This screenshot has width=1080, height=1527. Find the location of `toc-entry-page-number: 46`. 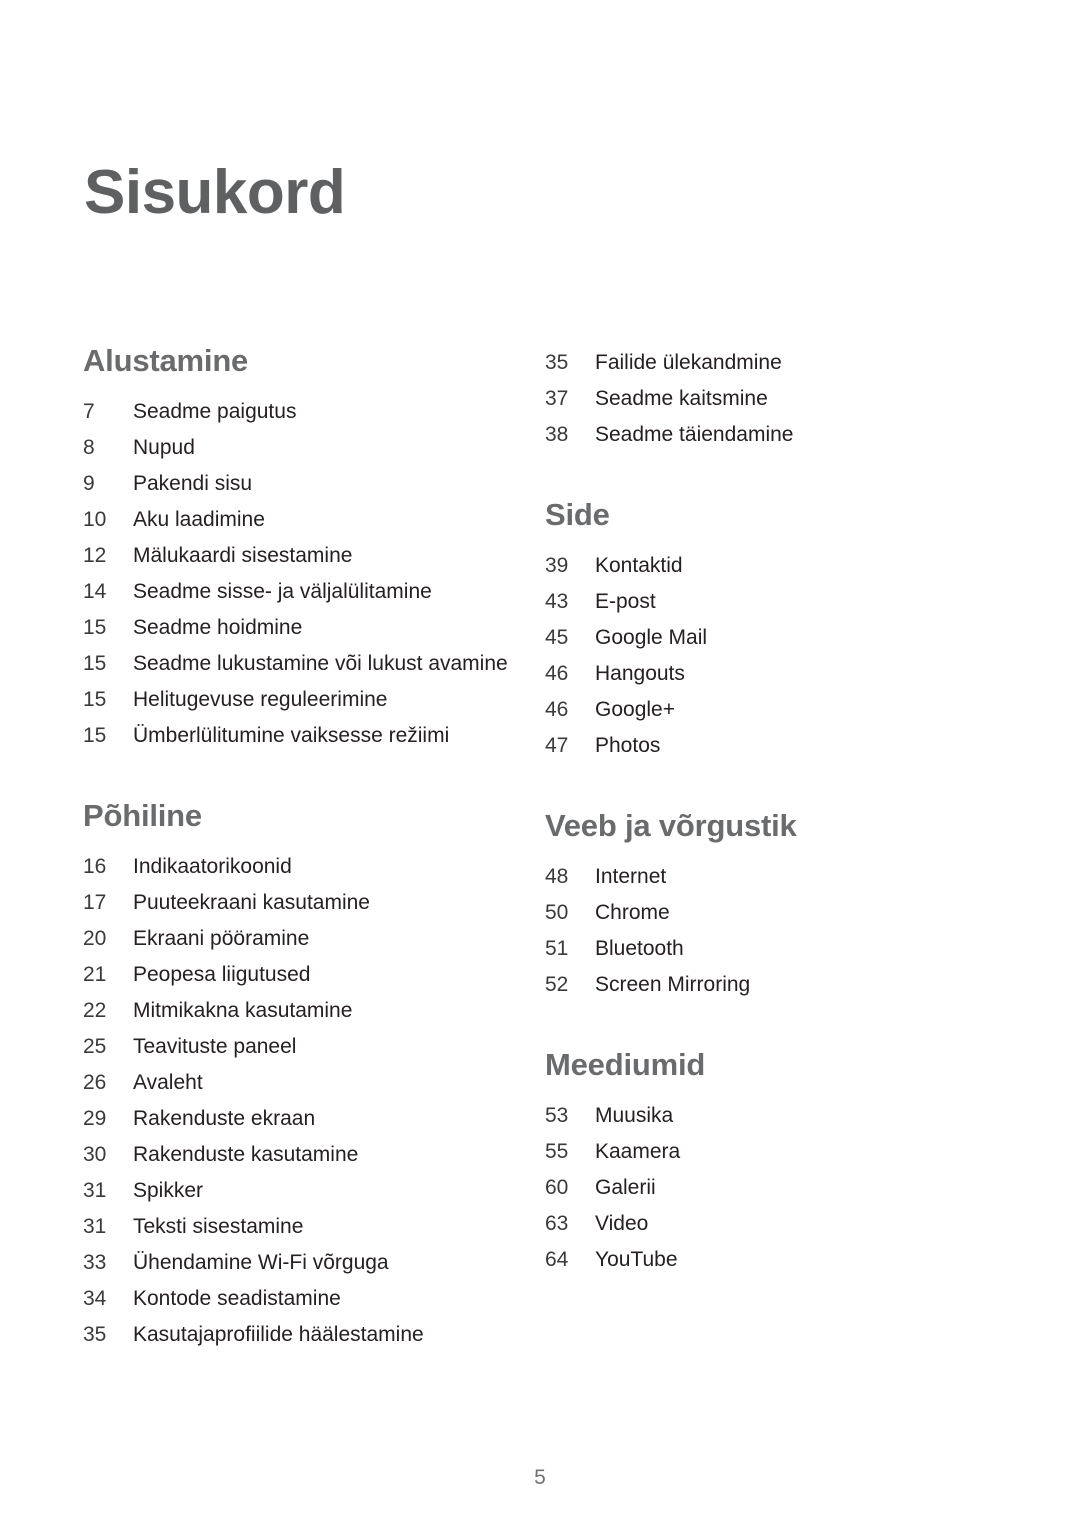

toc-entry-page-number: 46 is located at coordinates (557, 673).